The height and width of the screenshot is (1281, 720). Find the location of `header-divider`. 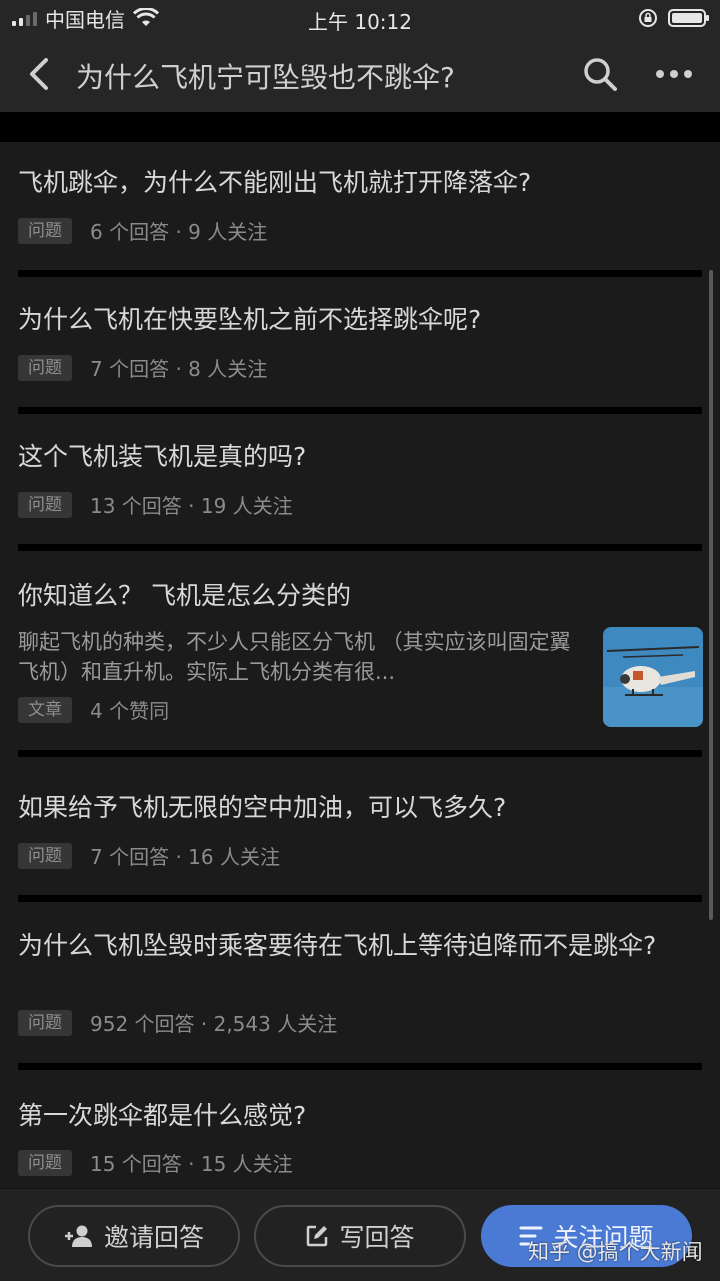

header-divider is located at coordinates (360, 127).